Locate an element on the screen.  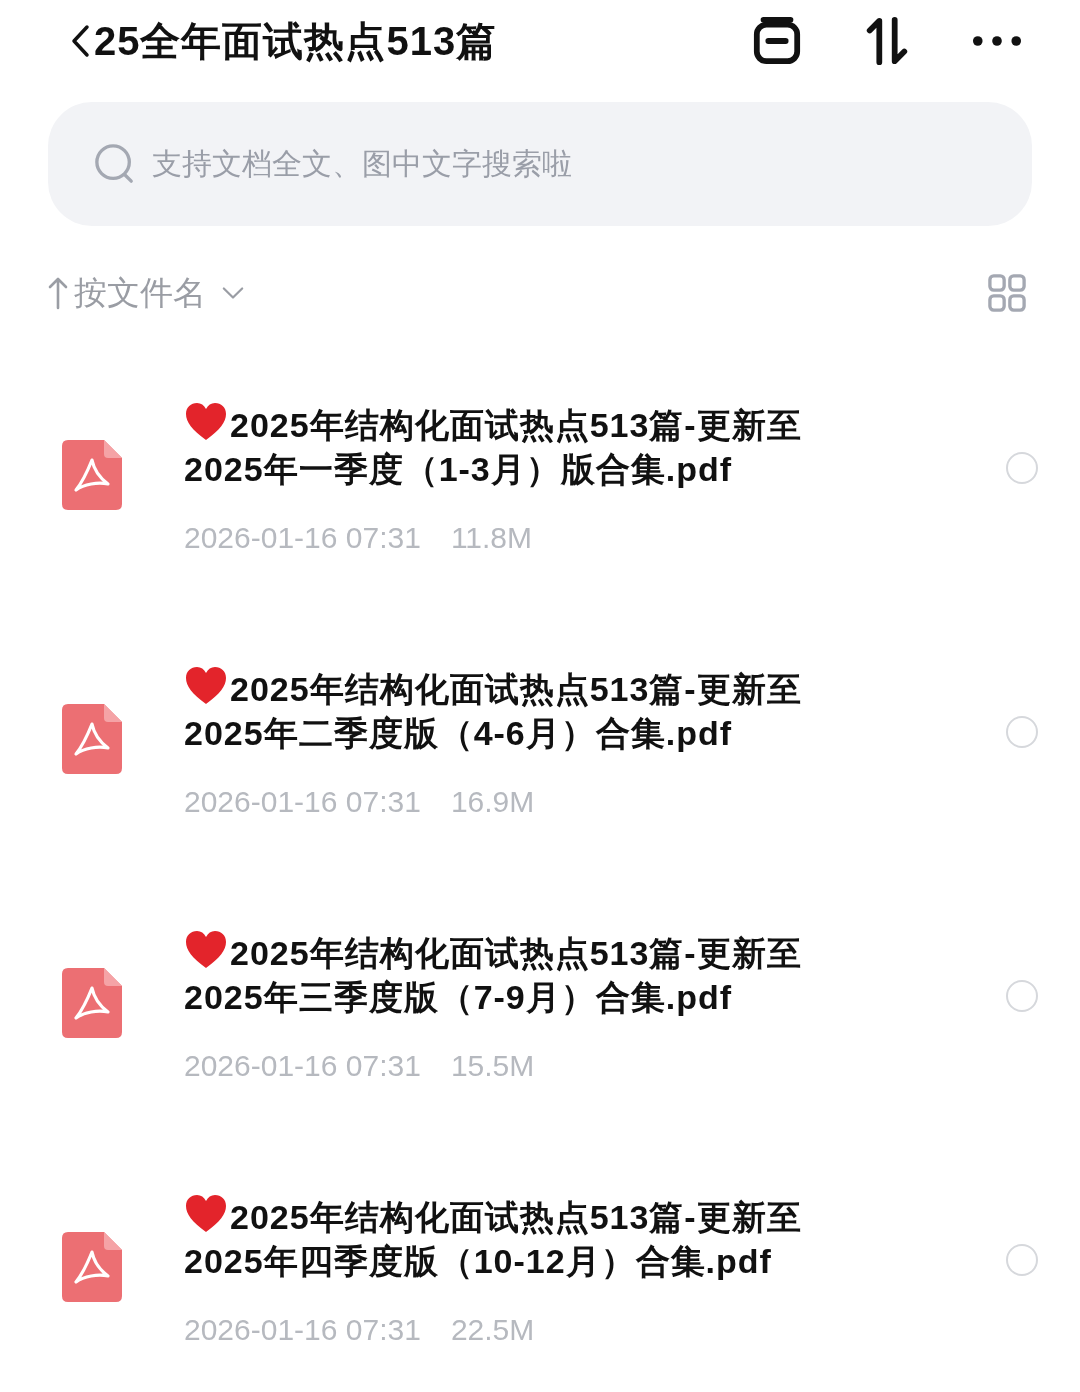
file-size: 15.5M is located at coordinates (492, 1066).